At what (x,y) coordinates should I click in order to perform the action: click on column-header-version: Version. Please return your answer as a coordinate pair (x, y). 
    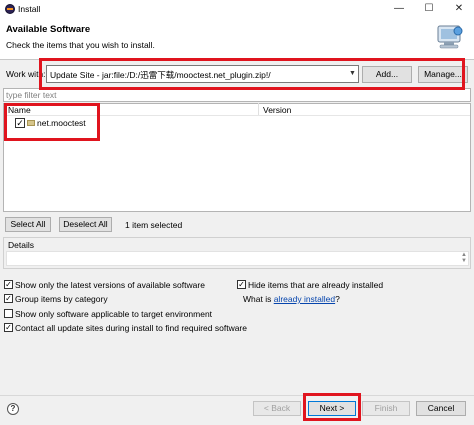
    Looking at the image, I should click on (277, 110).